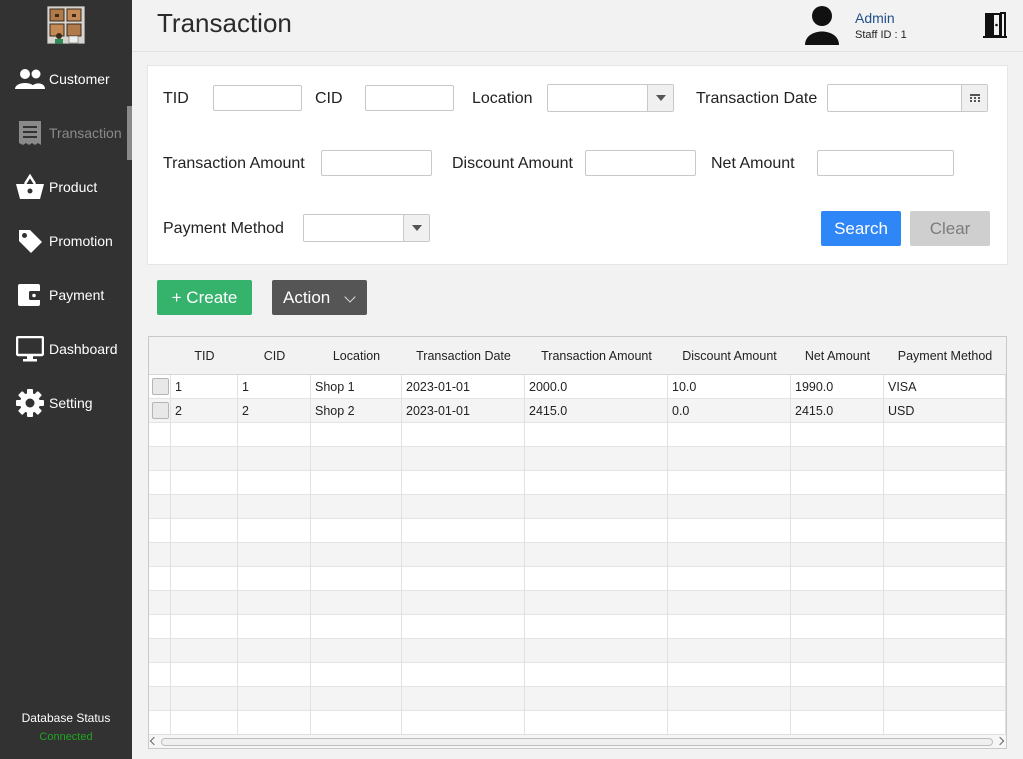 The image size is (1023, 759). I want to click on scrollbar-thumb, so click(577, 742).